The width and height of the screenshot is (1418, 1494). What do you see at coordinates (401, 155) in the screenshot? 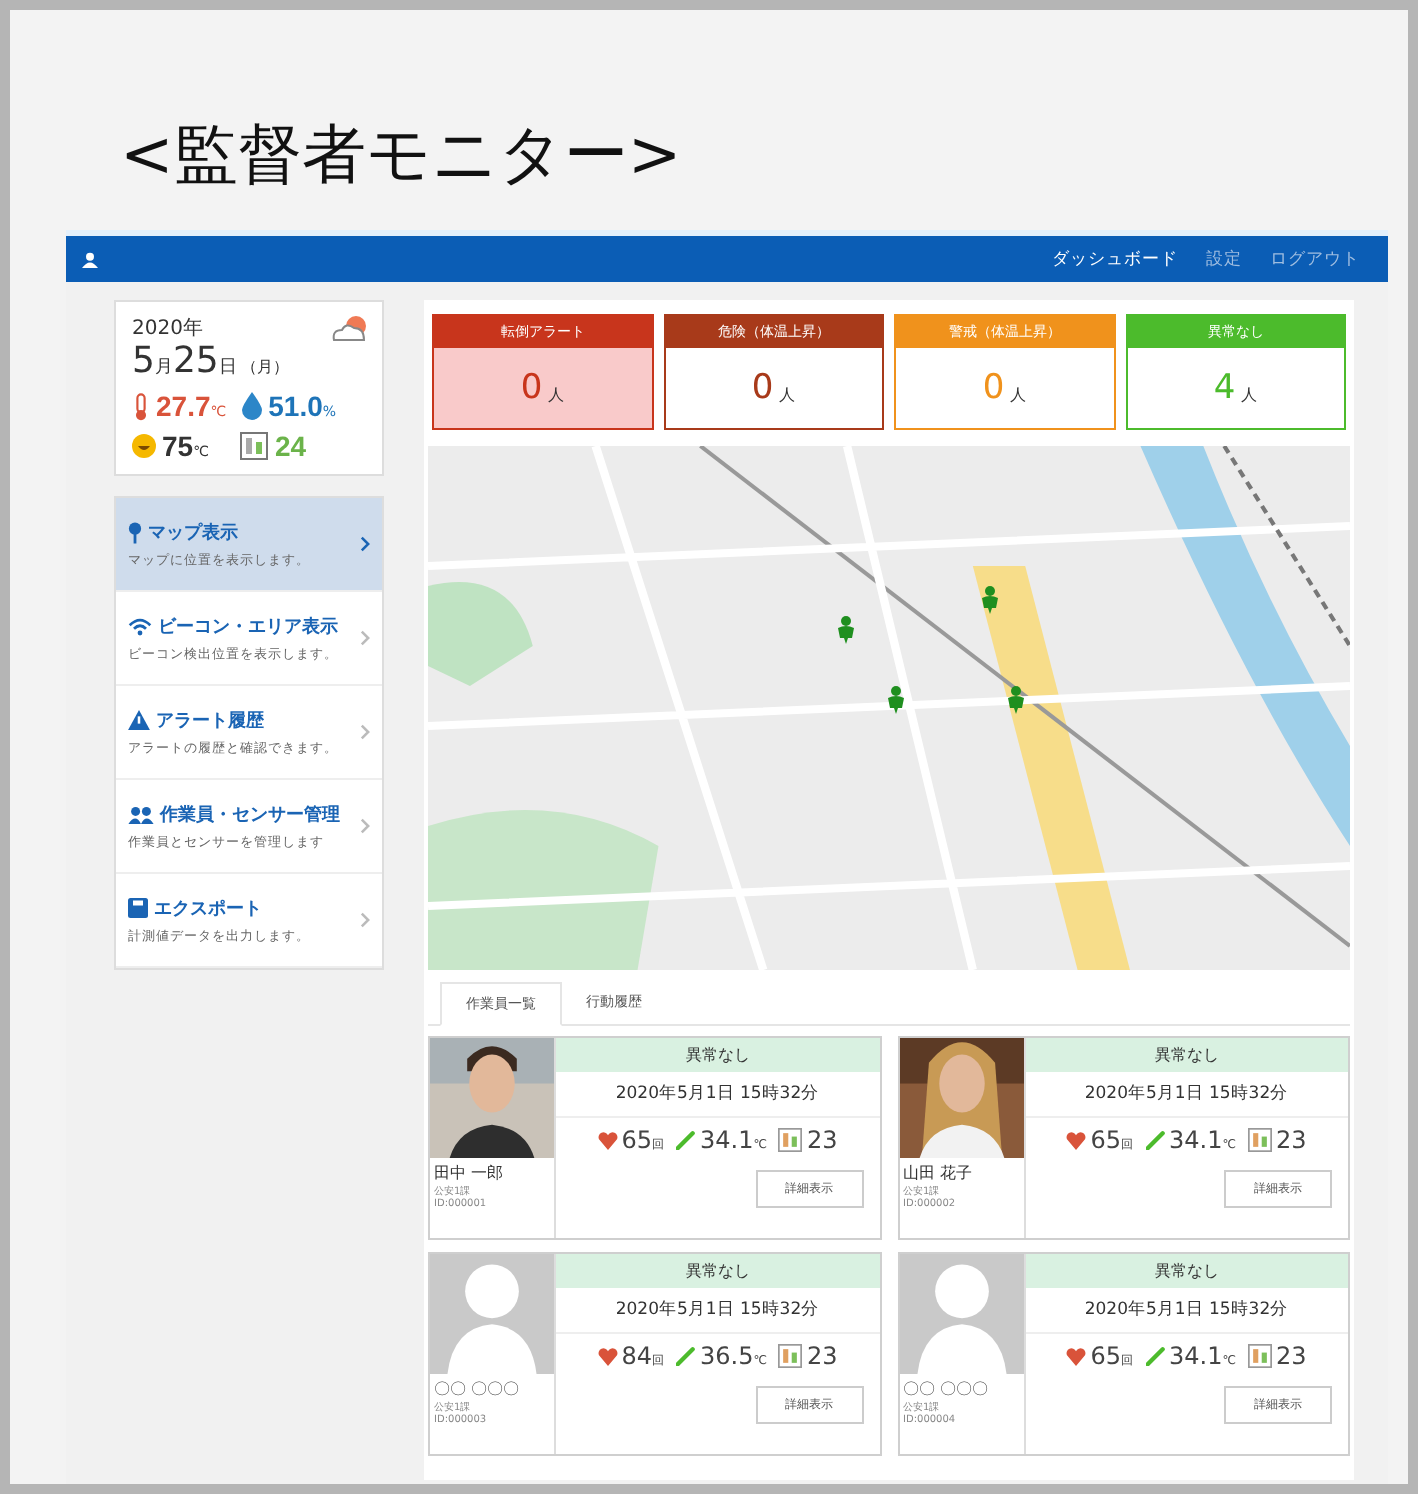
I see `slide-title: <監督者モニター>` at bounding box center [401, 155].